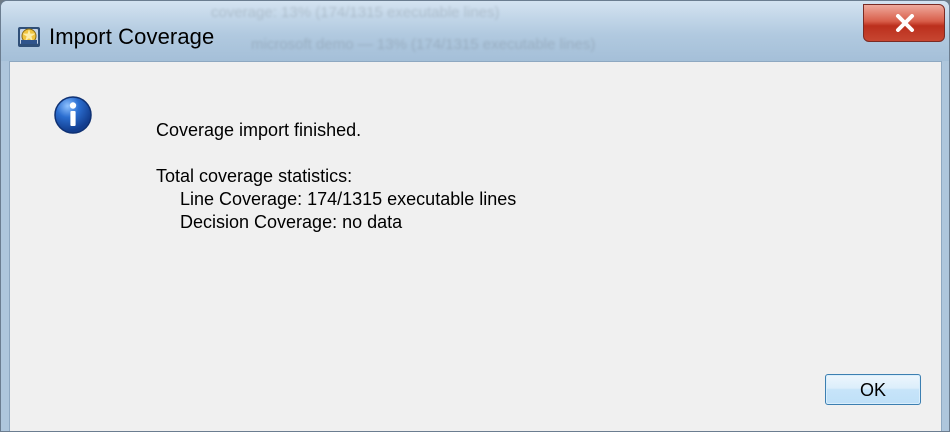 This screenshot has height=432, width=950. I want to click on close-button, so click(904, 23).